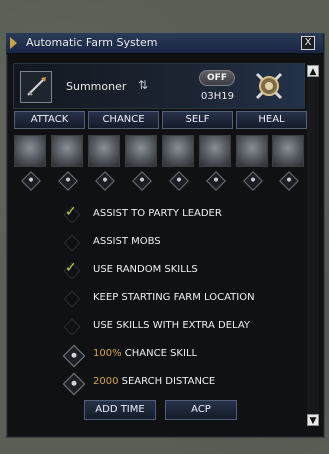 The height and width of the screenshot is (454, 329). I want to click on skill-slots, so click(159, 151).